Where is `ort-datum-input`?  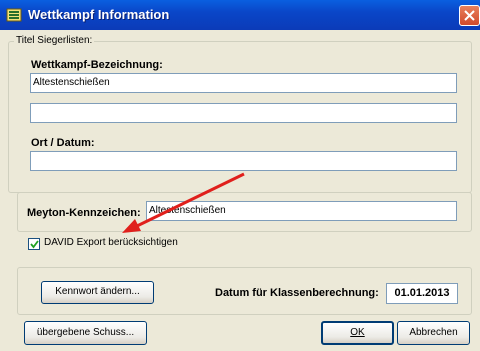 ort-datum-input is located at coordinates (243, 161).